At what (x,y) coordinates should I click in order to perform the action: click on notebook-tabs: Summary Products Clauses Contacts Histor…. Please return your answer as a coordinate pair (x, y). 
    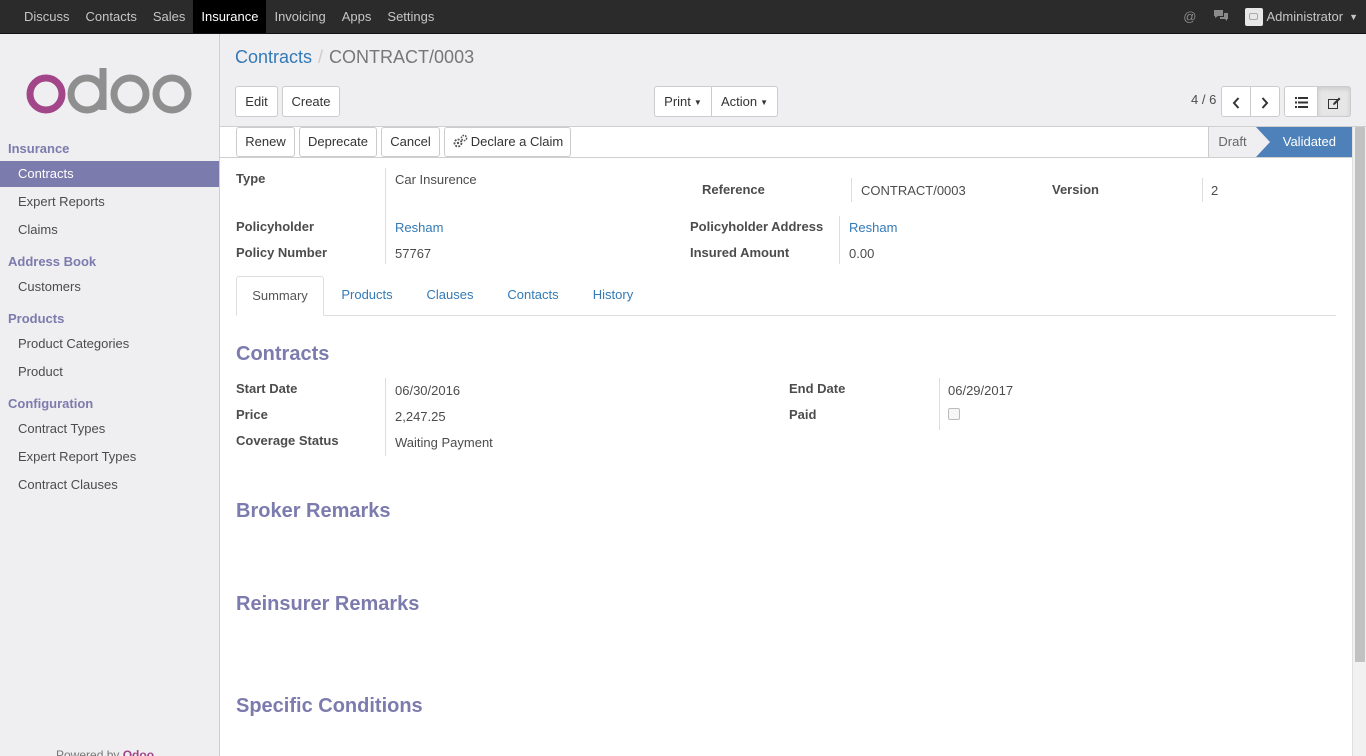
    Looking at the image, I should click on (786, 296).